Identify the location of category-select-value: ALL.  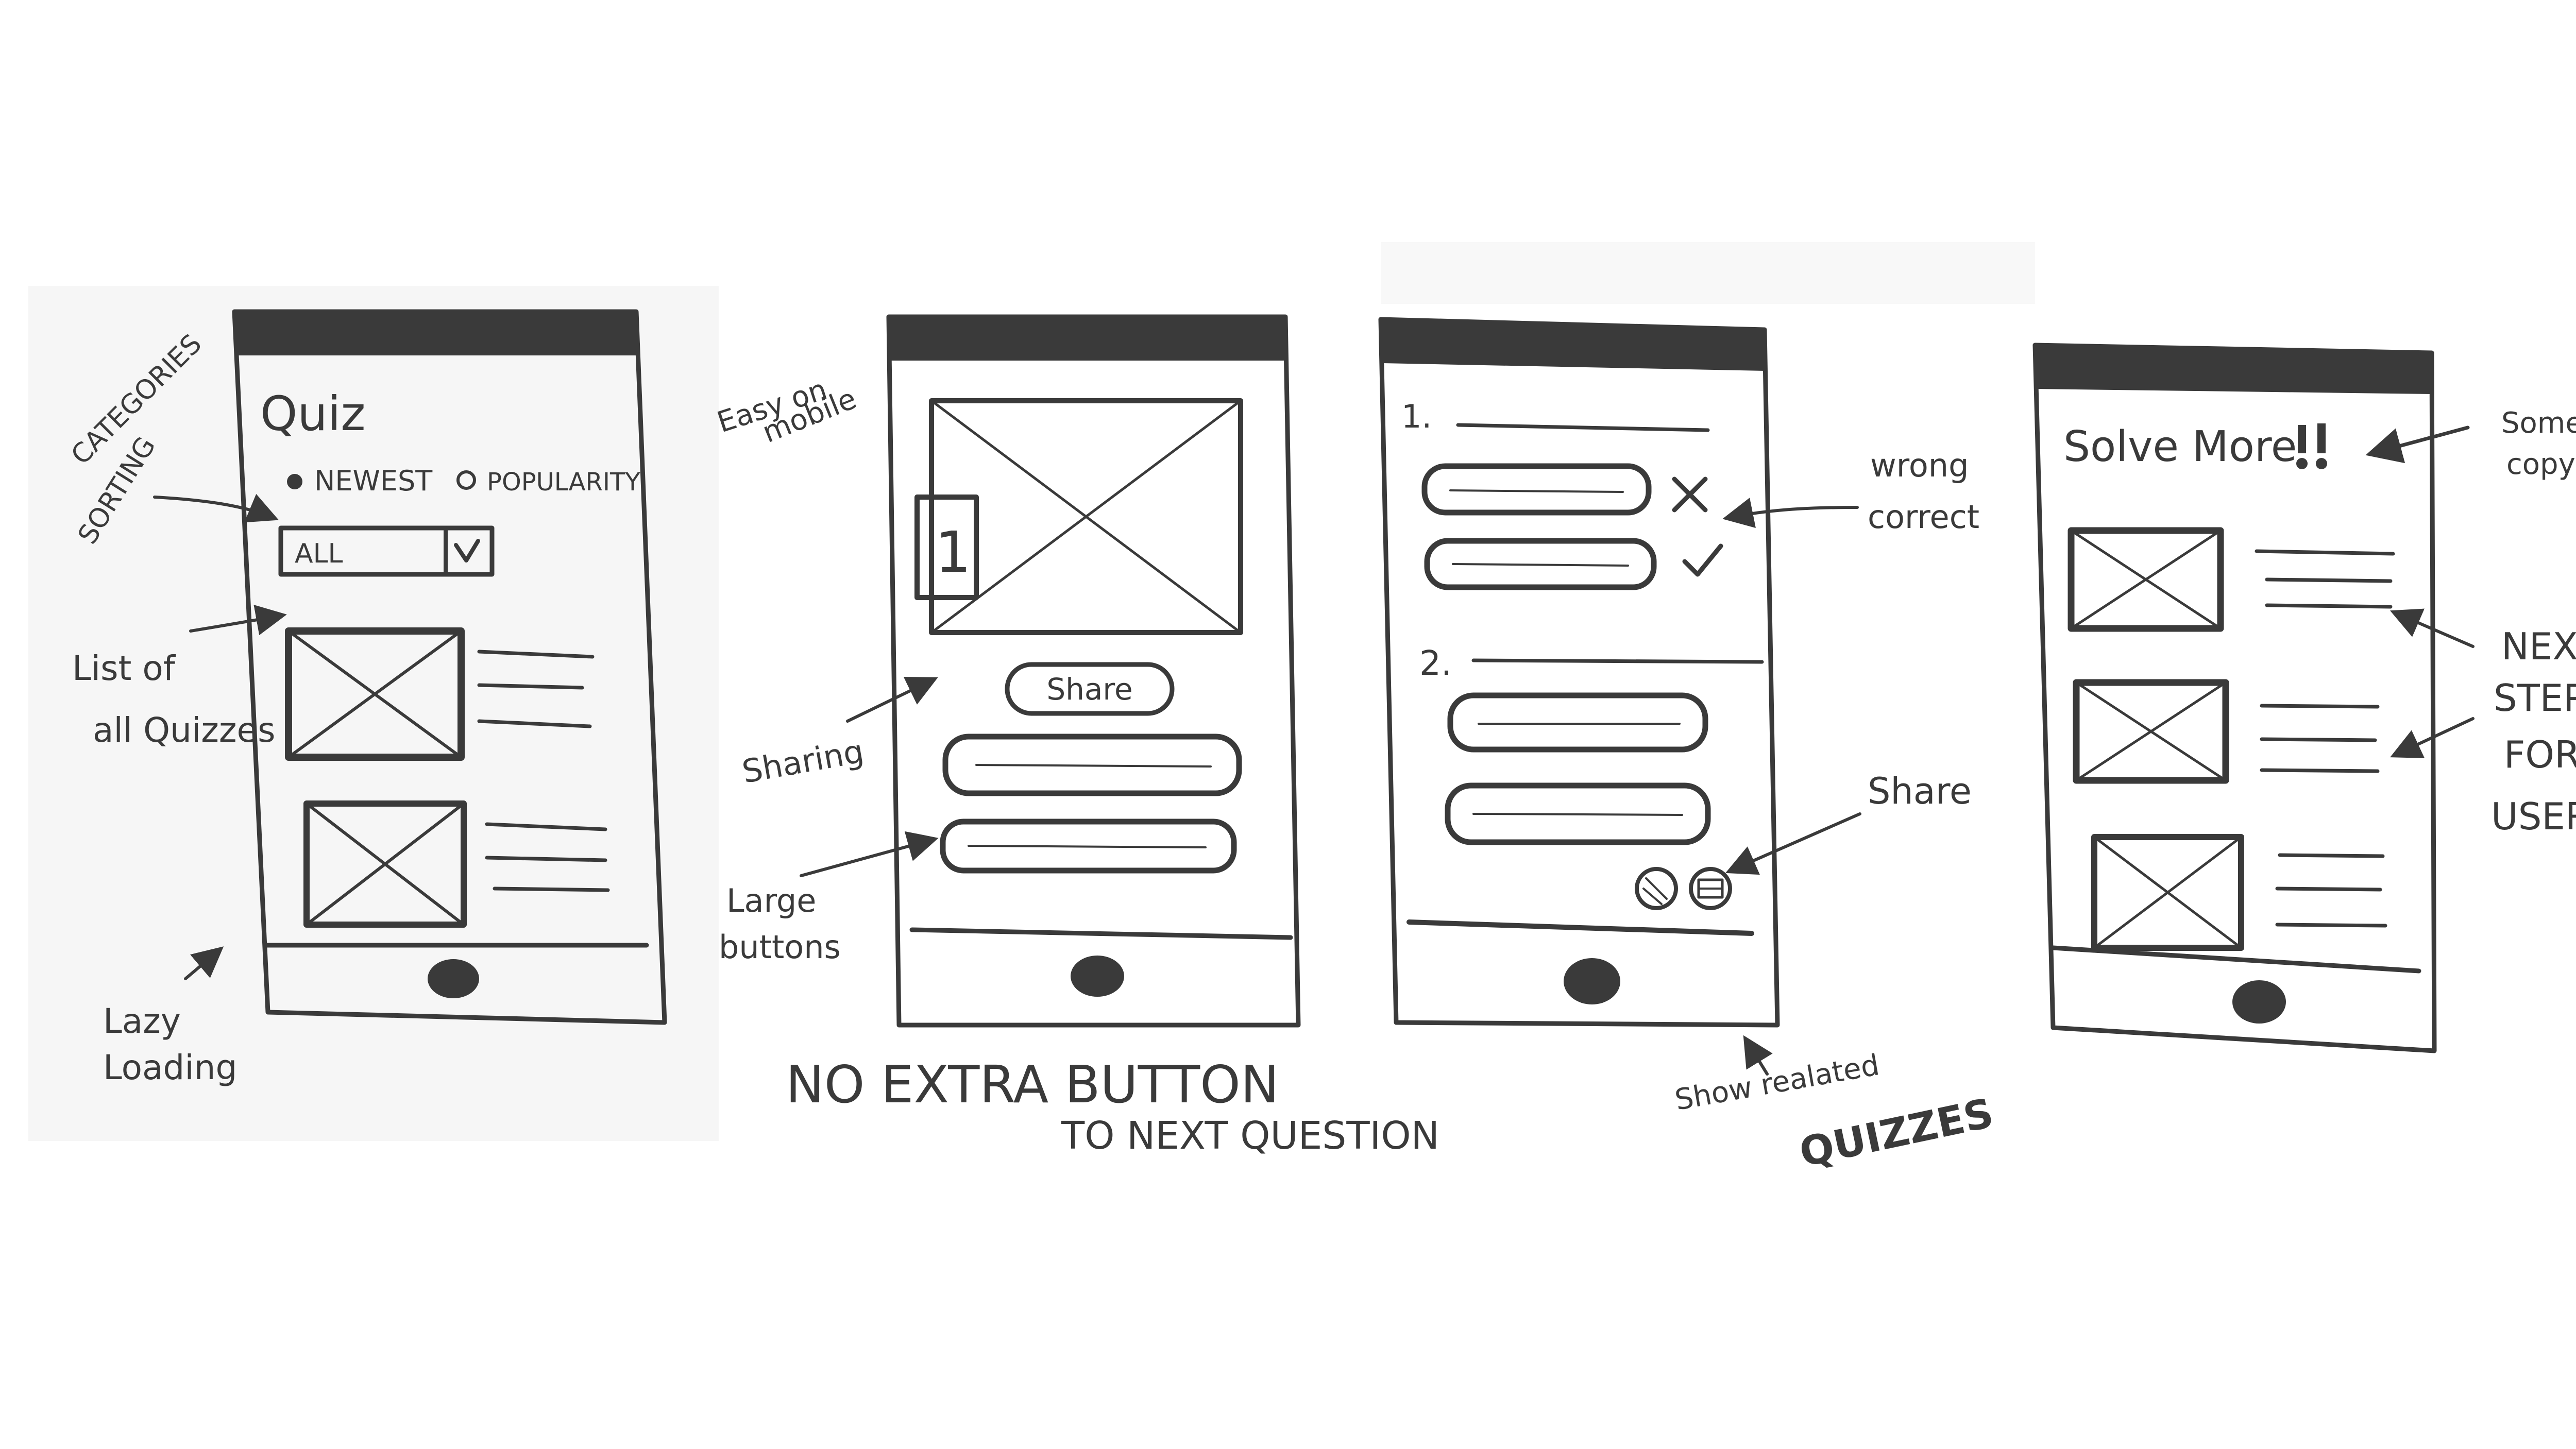
(319, 553).